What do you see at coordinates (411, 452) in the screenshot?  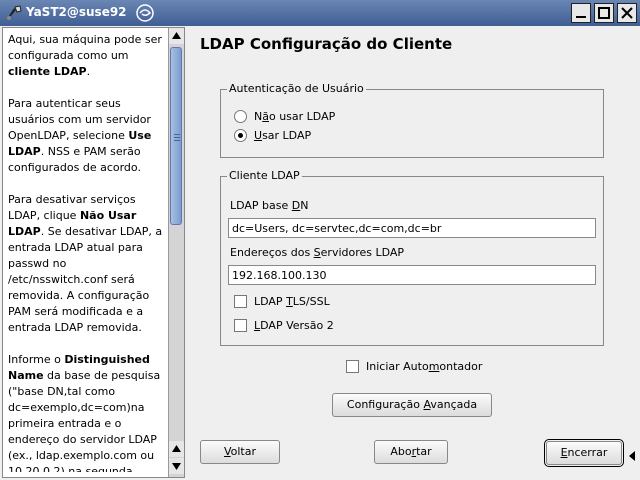 I see `abort-button: Abortar` at bounding box center [411, 452].